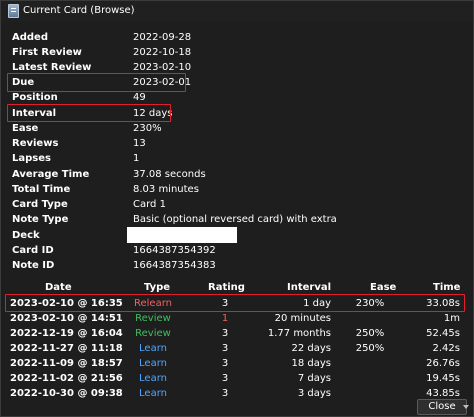 This screenshot has height=417, width=474. Describe the element at coordinates (31, 158) in the screenshot. I see `lapses-label: Lapses` at that location.